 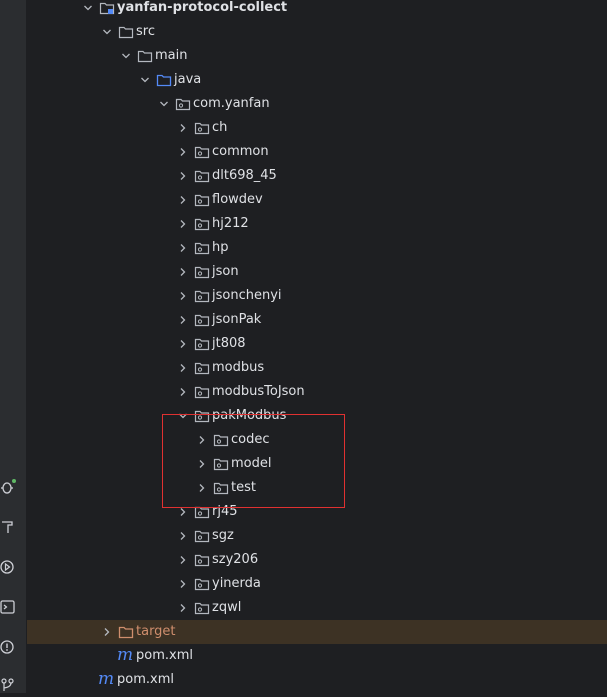 I want to click on tree-node-label: yinerda, so click(x=236, y=583).